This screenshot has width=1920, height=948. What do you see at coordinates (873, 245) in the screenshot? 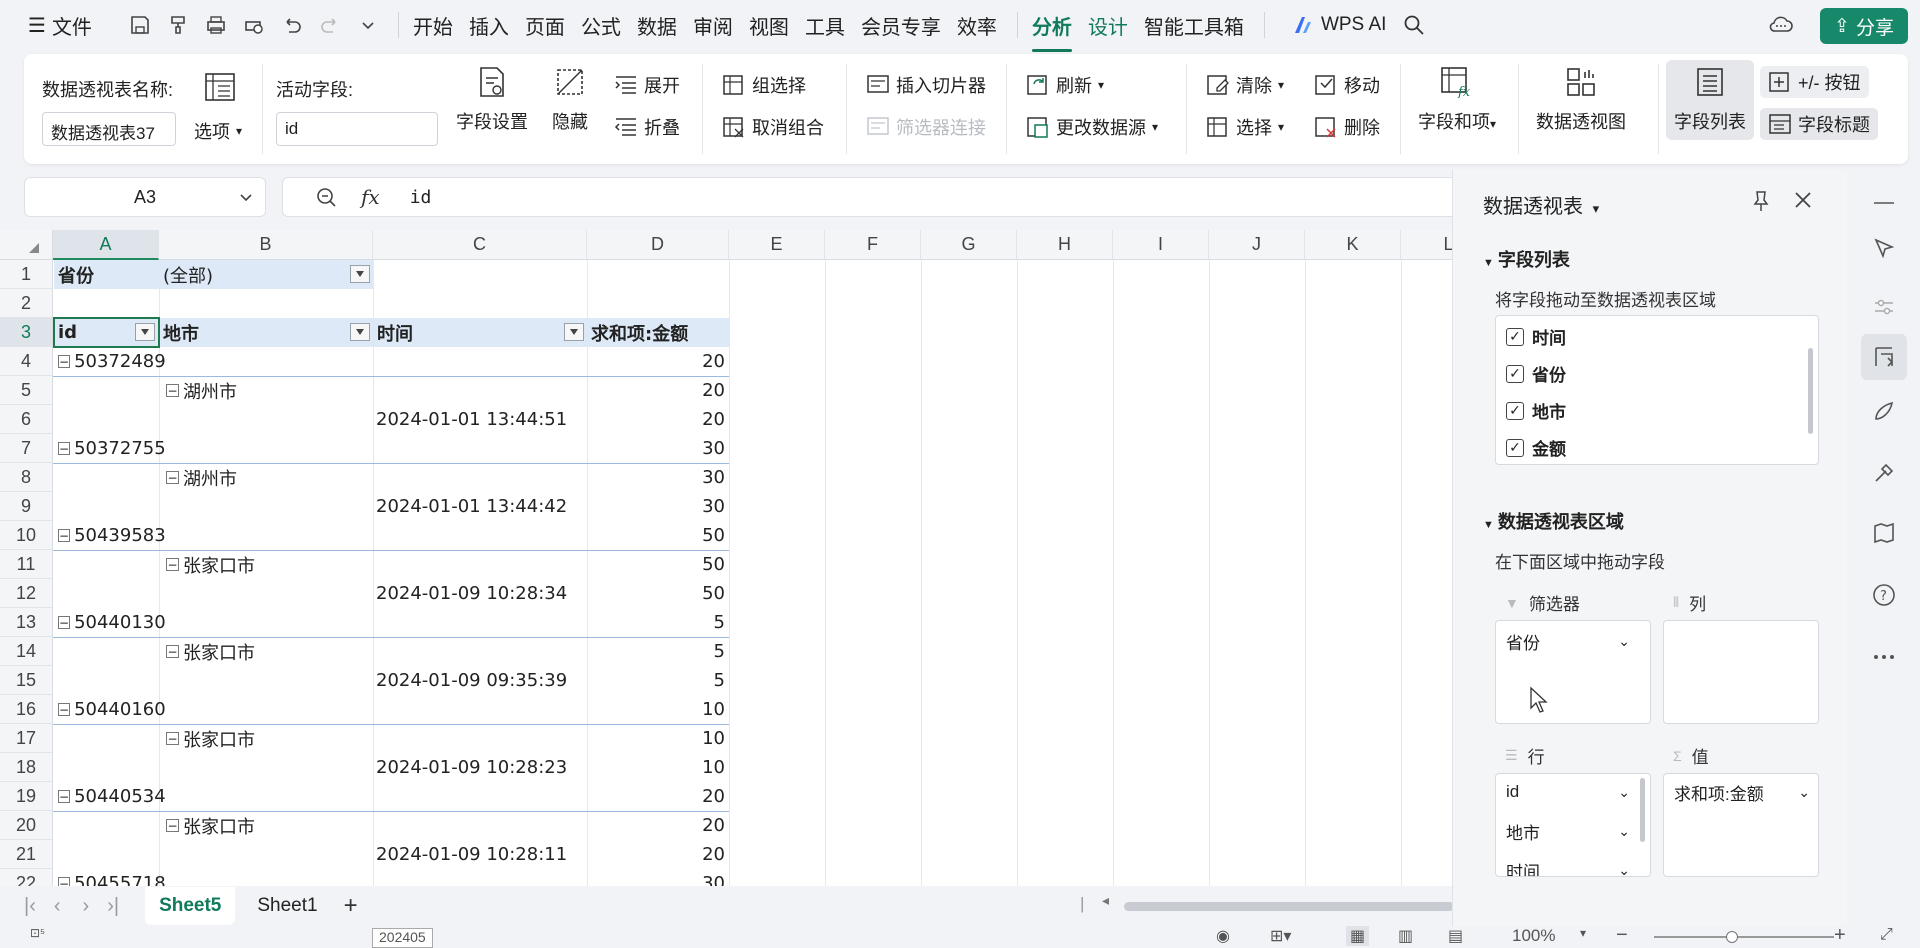
I see `column-header: F` at bounding box center [873, 245].